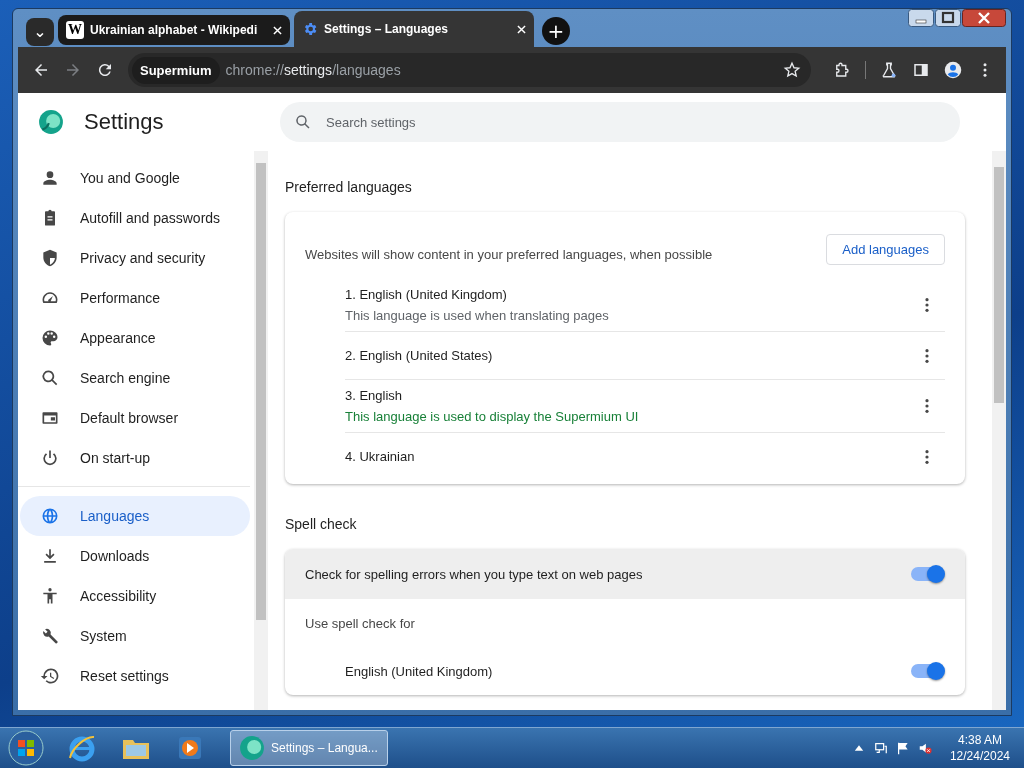  Describe the element at coordinates (620, 122) in the screenshot. I see `search-field: Search settings` at that location.